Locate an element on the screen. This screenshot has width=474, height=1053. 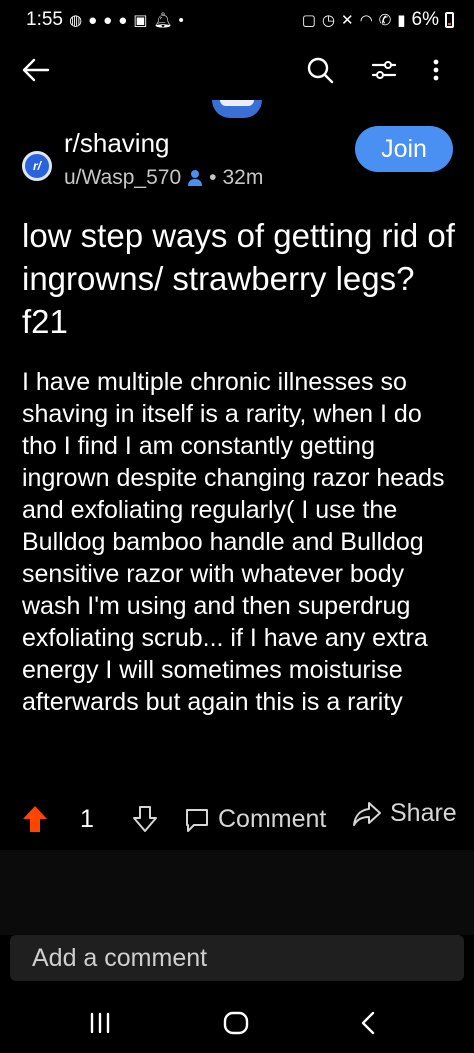
share-label: Share is located at coordinates (423, 813).